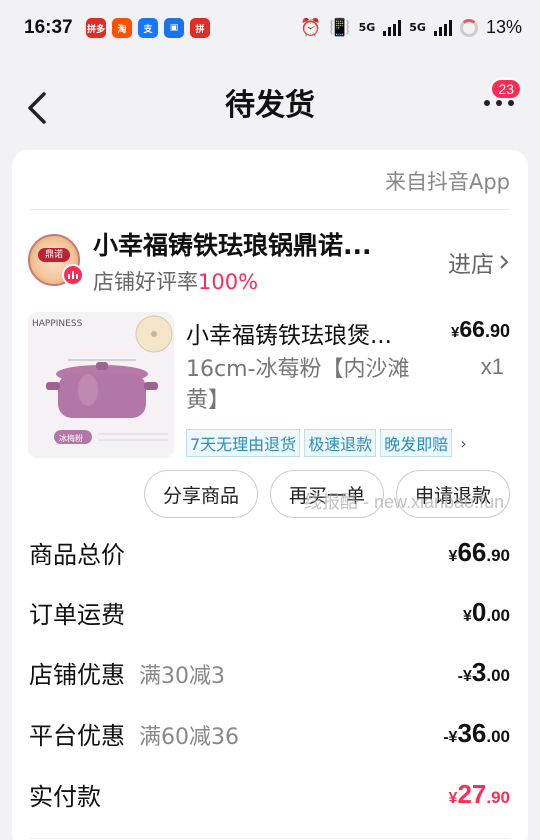 The height and width of the screenshot is (840, 540). Describe the element at coordinates (340, 27) in the screenshot. I see `vibrate-icon: 📳` at that location.